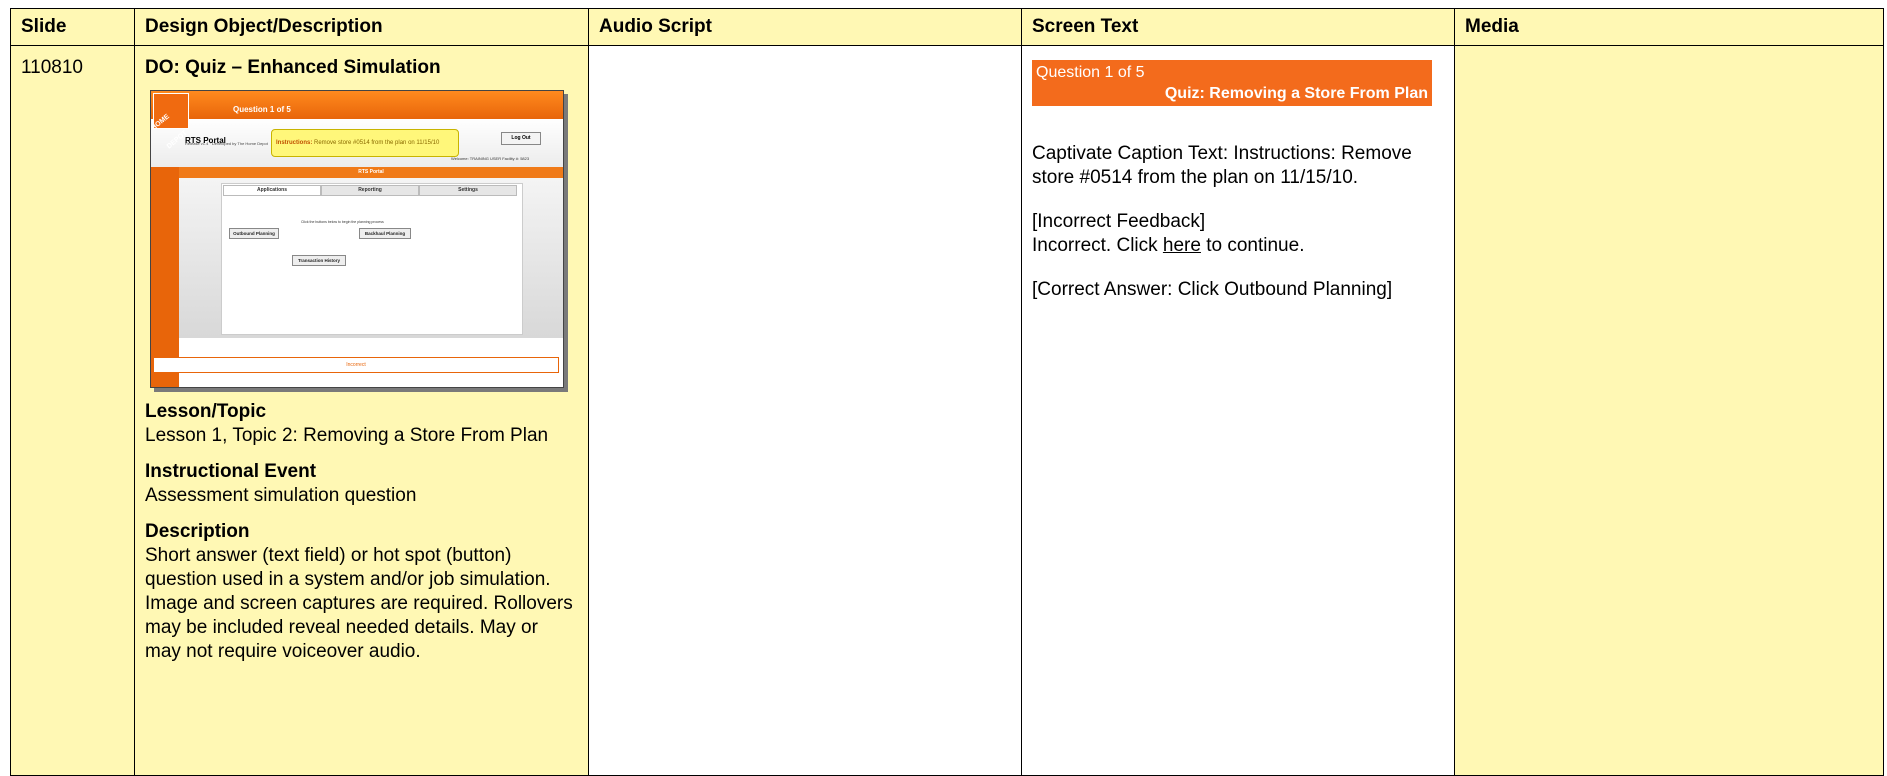 This screenshot has width=1887, height=776. What do you see at coordinates (1669, 27) in the screenshot?
I see `header-media: Media` at bounding box center [1669, 27].